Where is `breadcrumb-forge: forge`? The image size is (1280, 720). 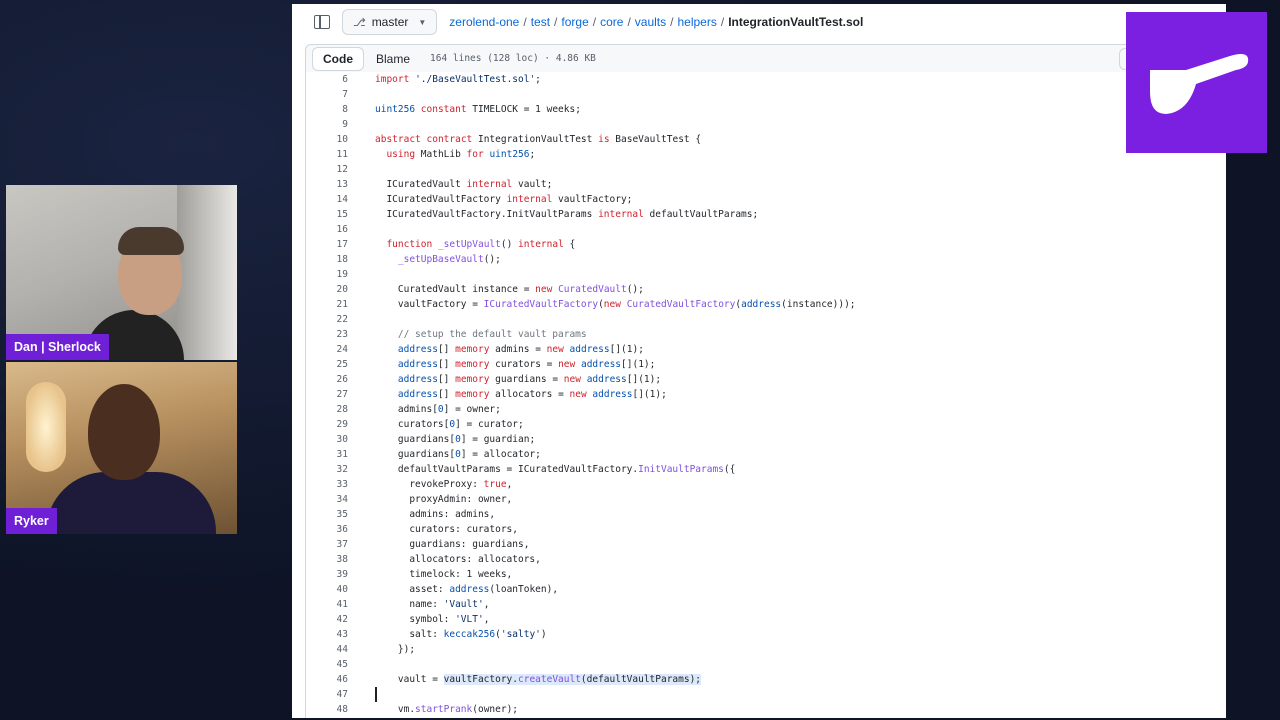 breadcrumb-forge: forge is located at coordinates (574, 22).